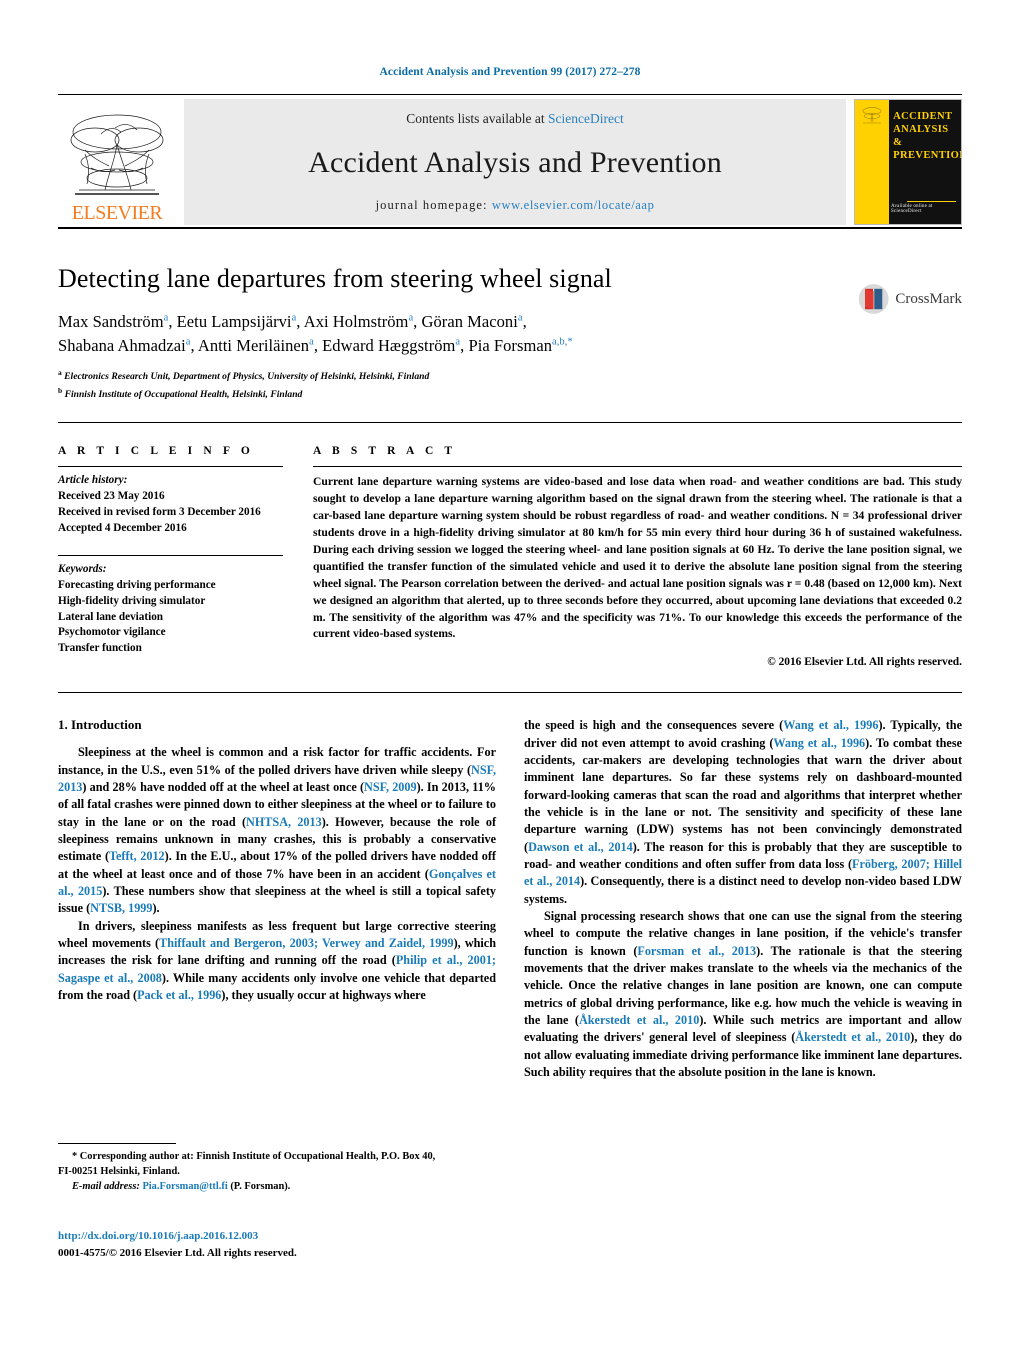 The width and height of the screenshot is (1020, 1351). Describe the element at coordinates (93, 480) in the screenshot. I see `article-history-label: Article history:` at that location.